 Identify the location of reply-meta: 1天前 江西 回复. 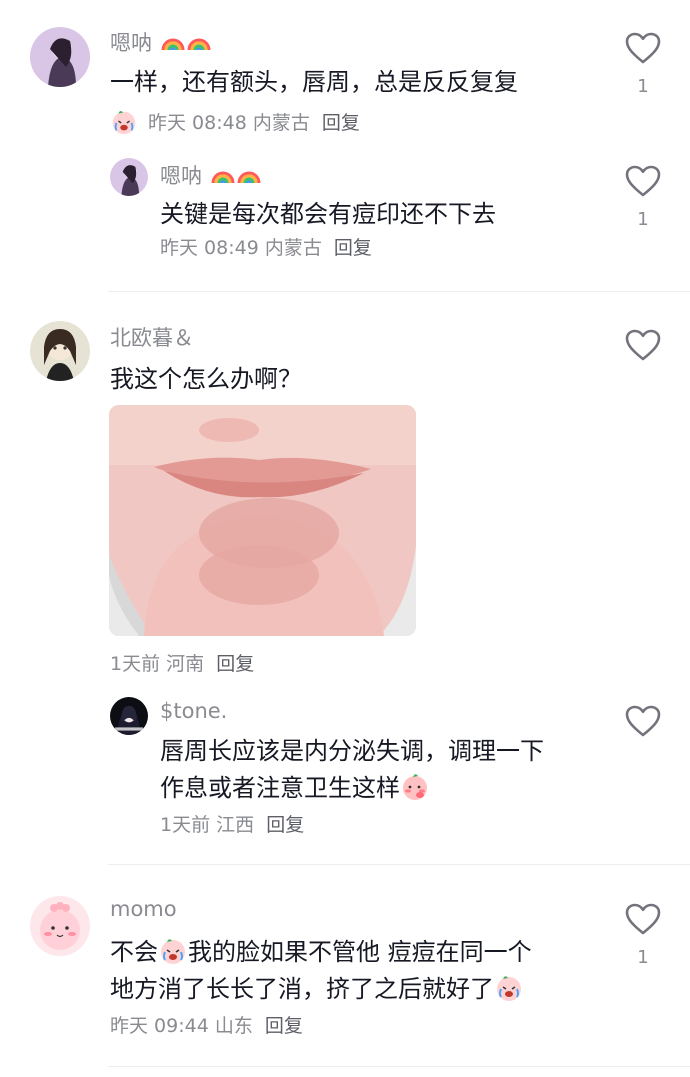
(232, 823).